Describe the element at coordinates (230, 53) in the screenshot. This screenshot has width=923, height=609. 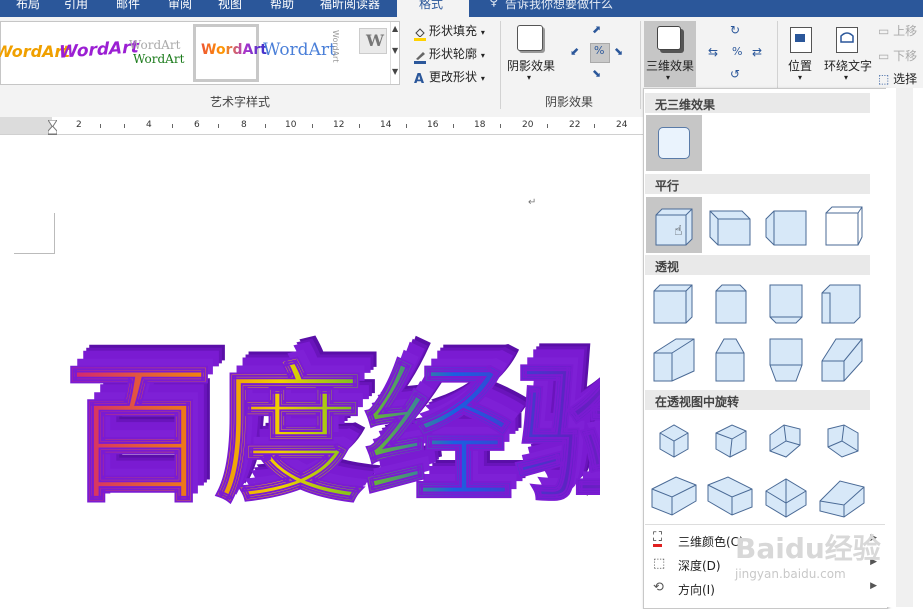
I see `wordart-style-4-selected: WordArt` at that location.